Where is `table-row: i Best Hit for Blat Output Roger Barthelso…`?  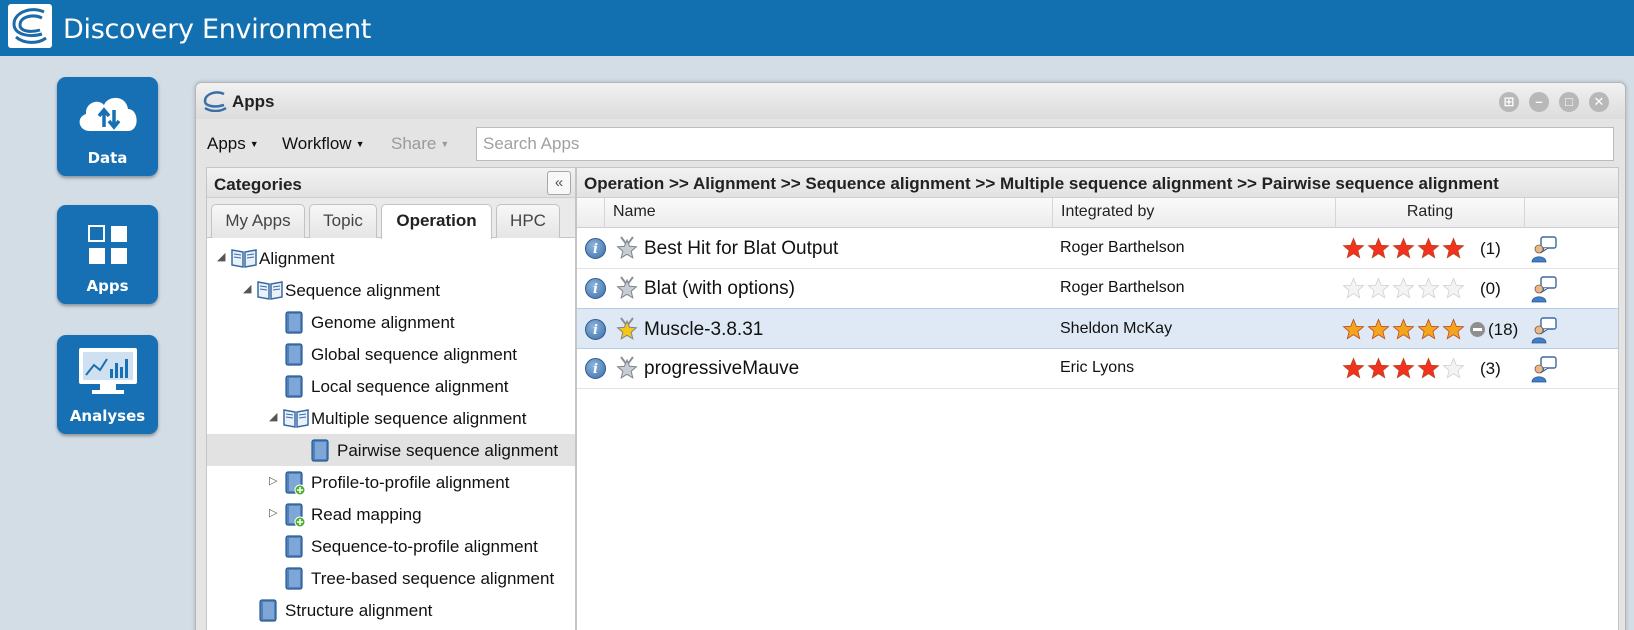
table-row: i Best Hit for Blat Output Roger Barthelso… is located at coordinates (1097, 248).